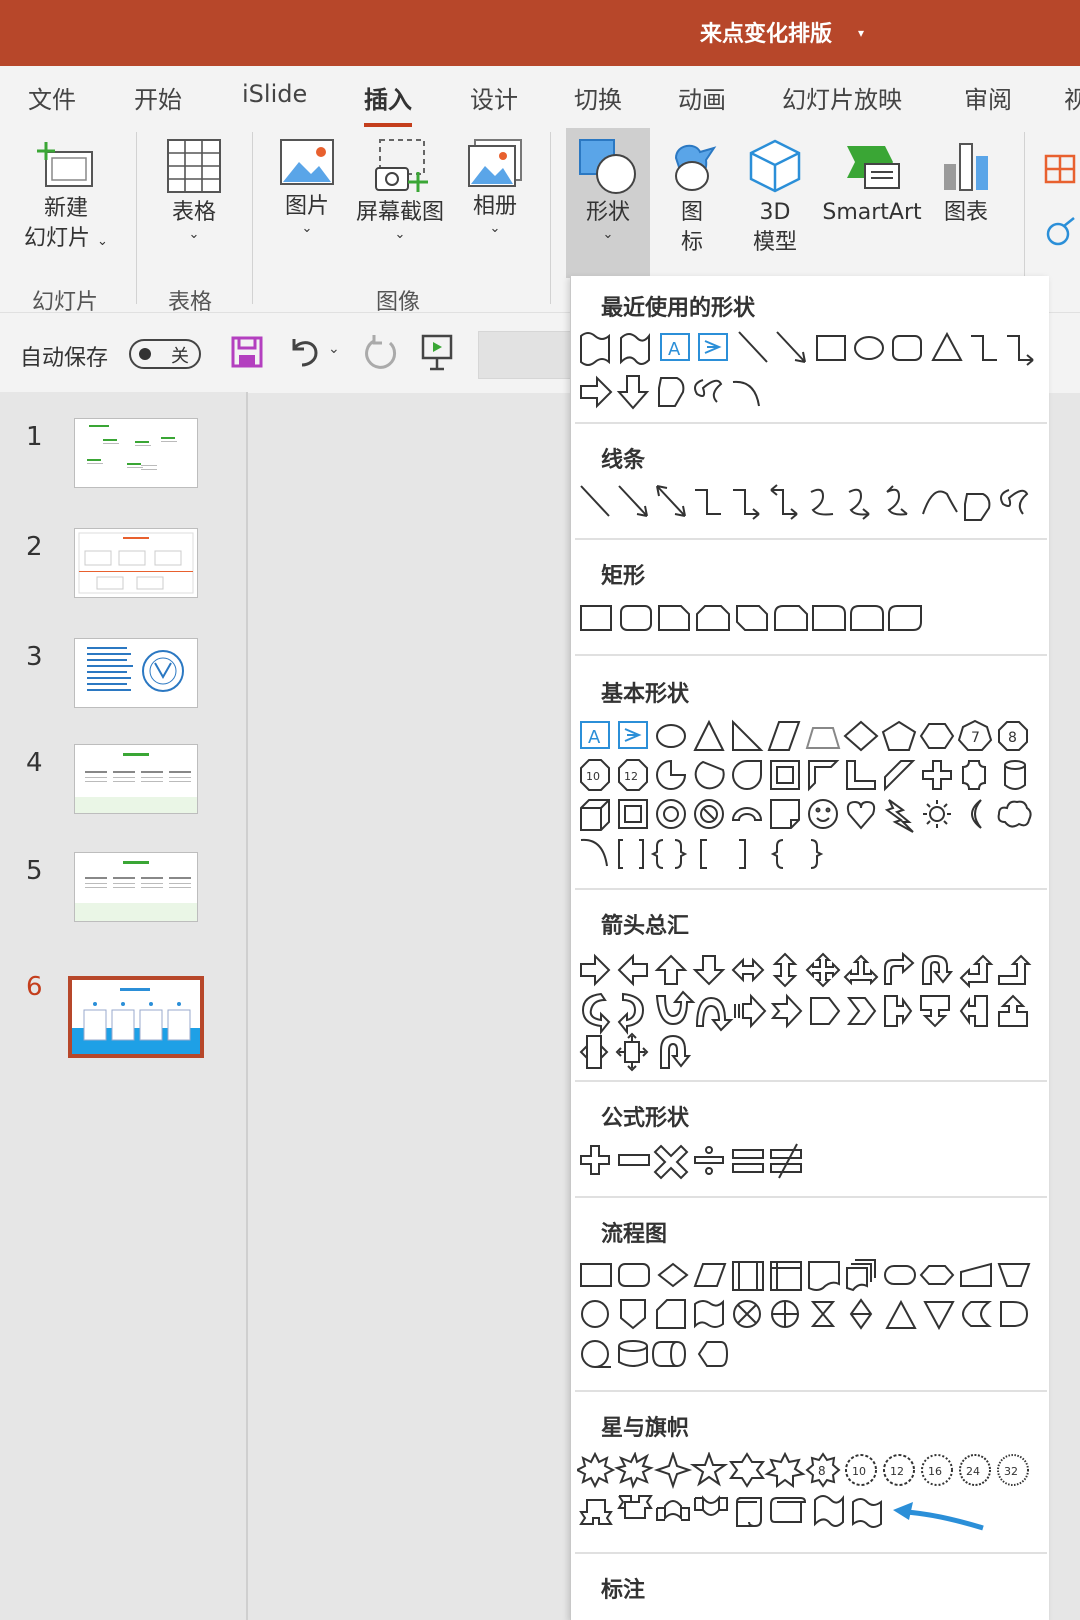  What do you see at coordinates (713, 347) in the screenshot?
I see `vertical-text-box-icon` at bounding box center [713, 347].